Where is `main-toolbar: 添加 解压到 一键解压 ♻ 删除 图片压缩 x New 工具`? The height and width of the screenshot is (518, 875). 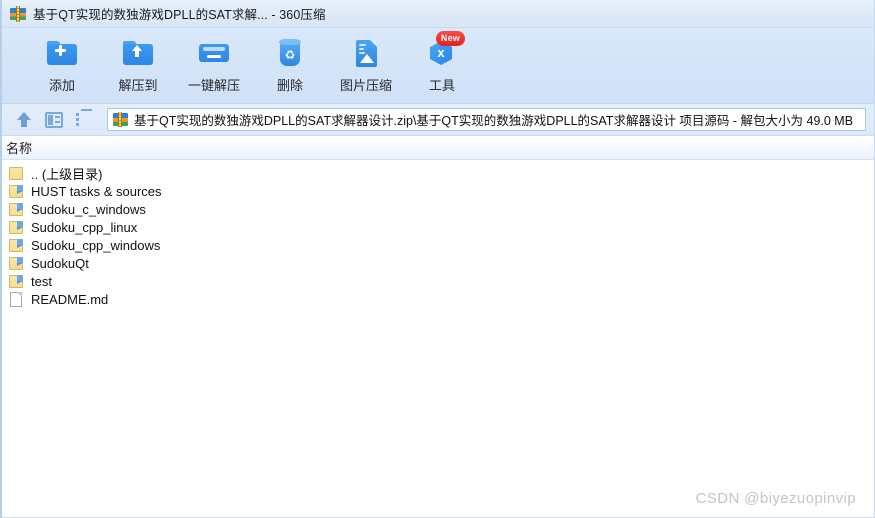
main-toolbar: 添加 解压到 一键解压 ♻ 删除 图片压缩 x New 工具 is located at coordinates (438, 66).